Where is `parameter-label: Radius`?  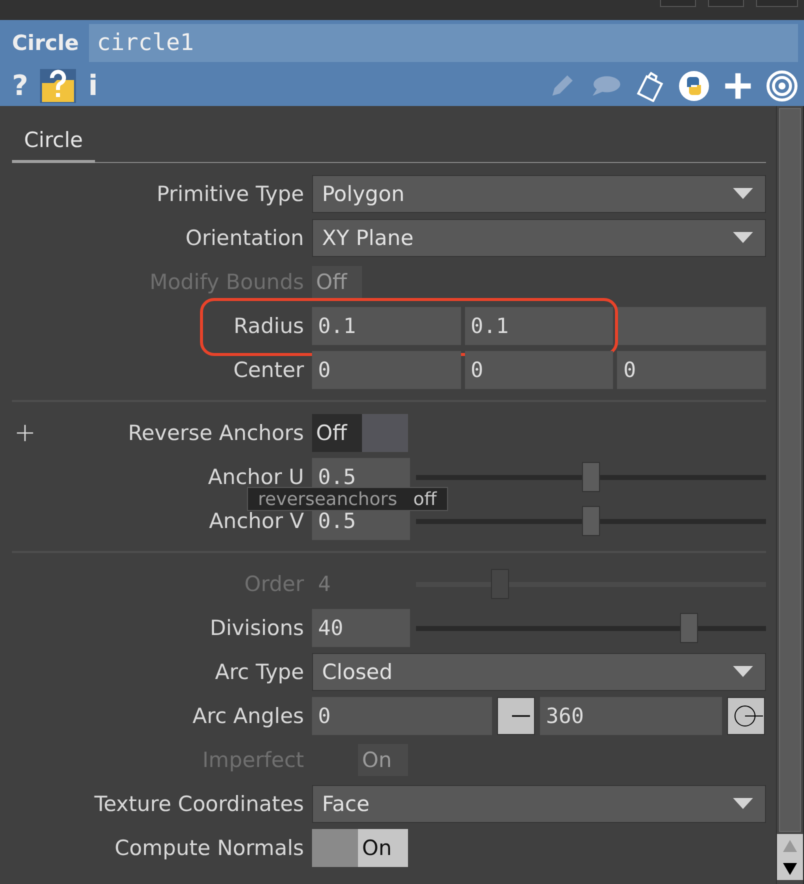 parameter-label: Radius is located at coordinates (269, 326).